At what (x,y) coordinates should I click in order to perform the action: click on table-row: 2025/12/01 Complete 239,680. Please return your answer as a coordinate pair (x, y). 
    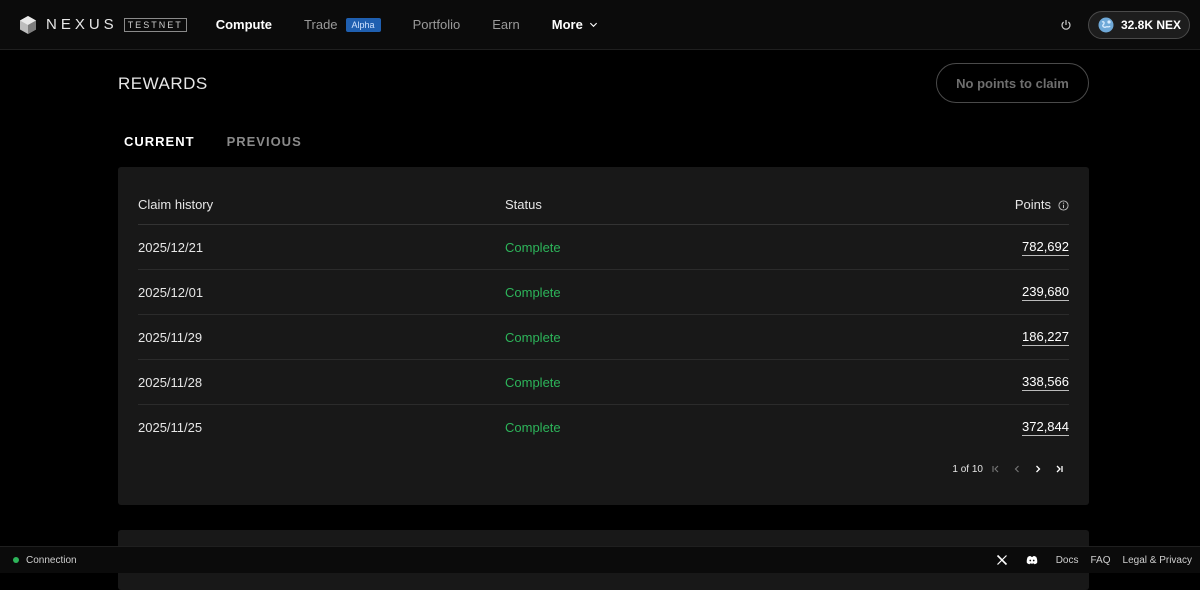
    Looking at the image, I should click on (603, 292).